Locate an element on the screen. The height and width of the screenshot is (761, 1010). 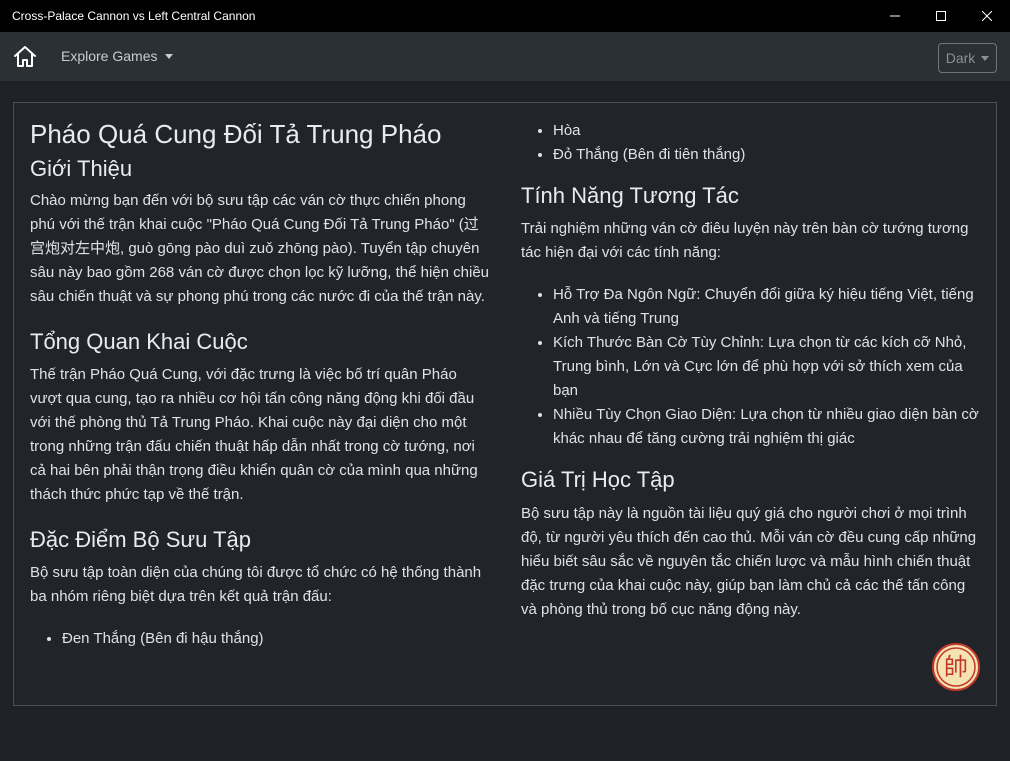
value-heading: Giá Trị Học Tập is located at coordinates (598, 480).